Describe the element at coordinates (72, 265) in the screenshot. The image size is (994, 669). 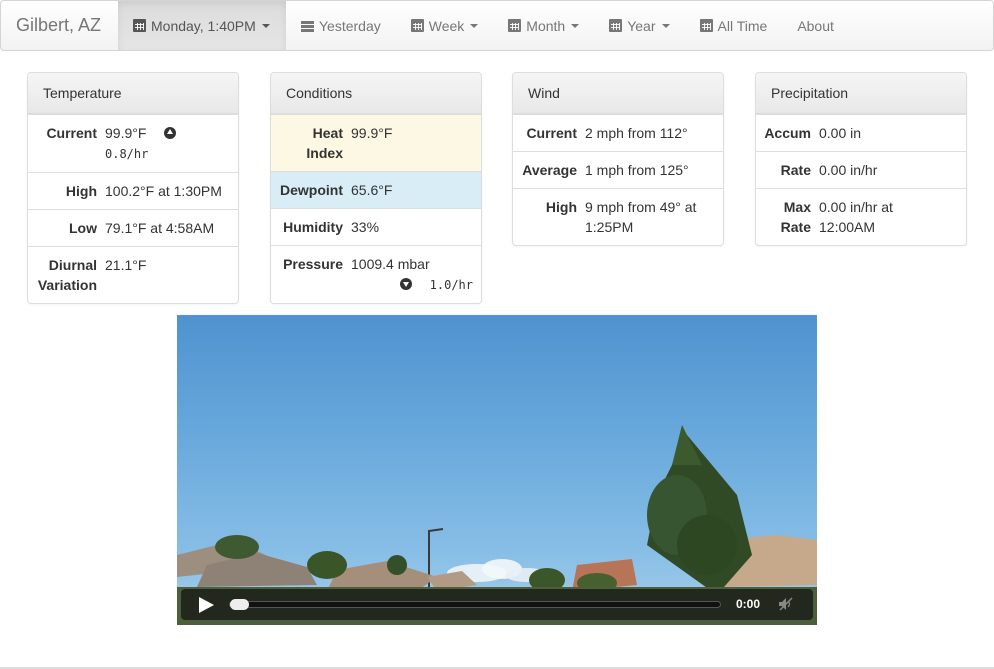
I see `row-label-line: Diurnal` at that location.